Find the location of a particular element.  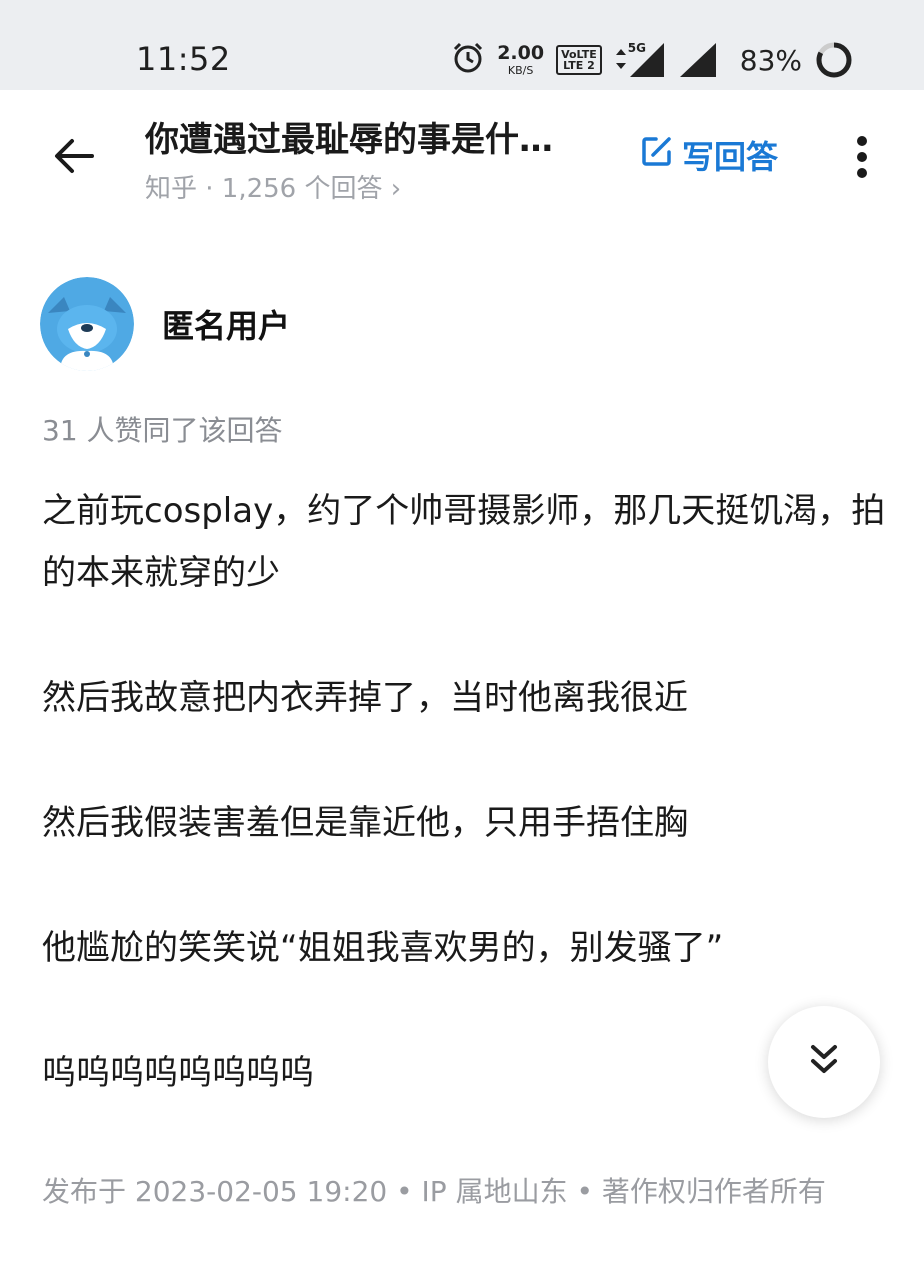

battery-percent: 83% is located at coordinates (770, 60).